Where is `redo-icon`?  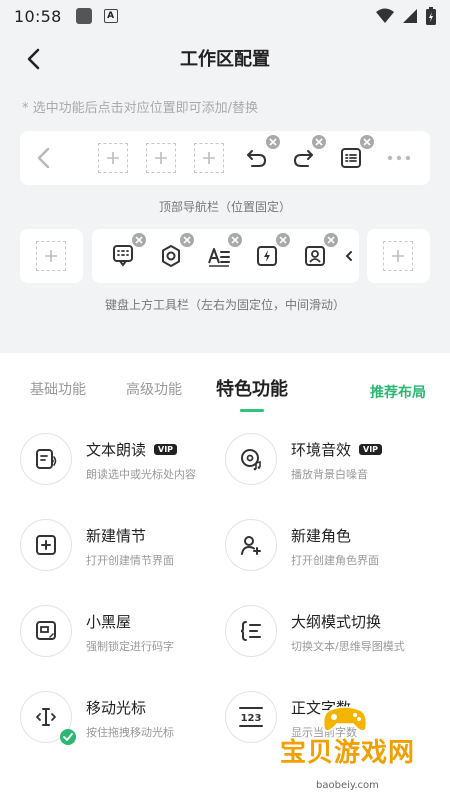 redo-icon is located at coordinates (303, 158).